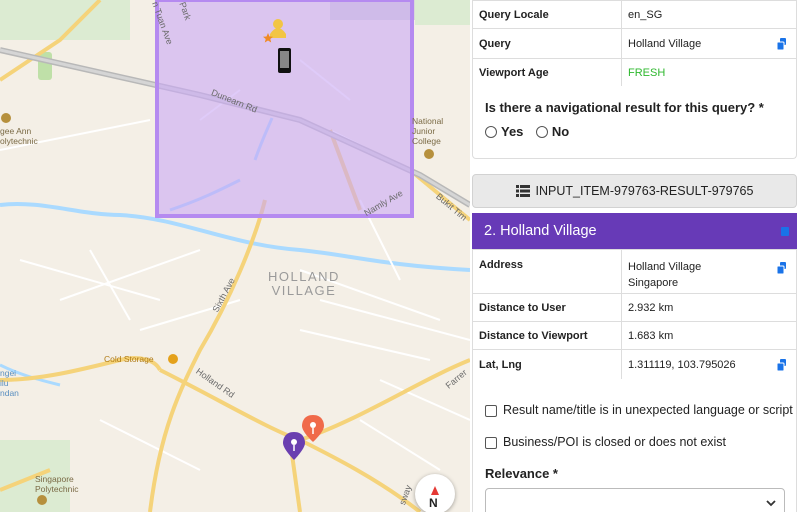  Describe the element at coordinates (491, 131) in the screenshot. I see `yes-radio` at that location.